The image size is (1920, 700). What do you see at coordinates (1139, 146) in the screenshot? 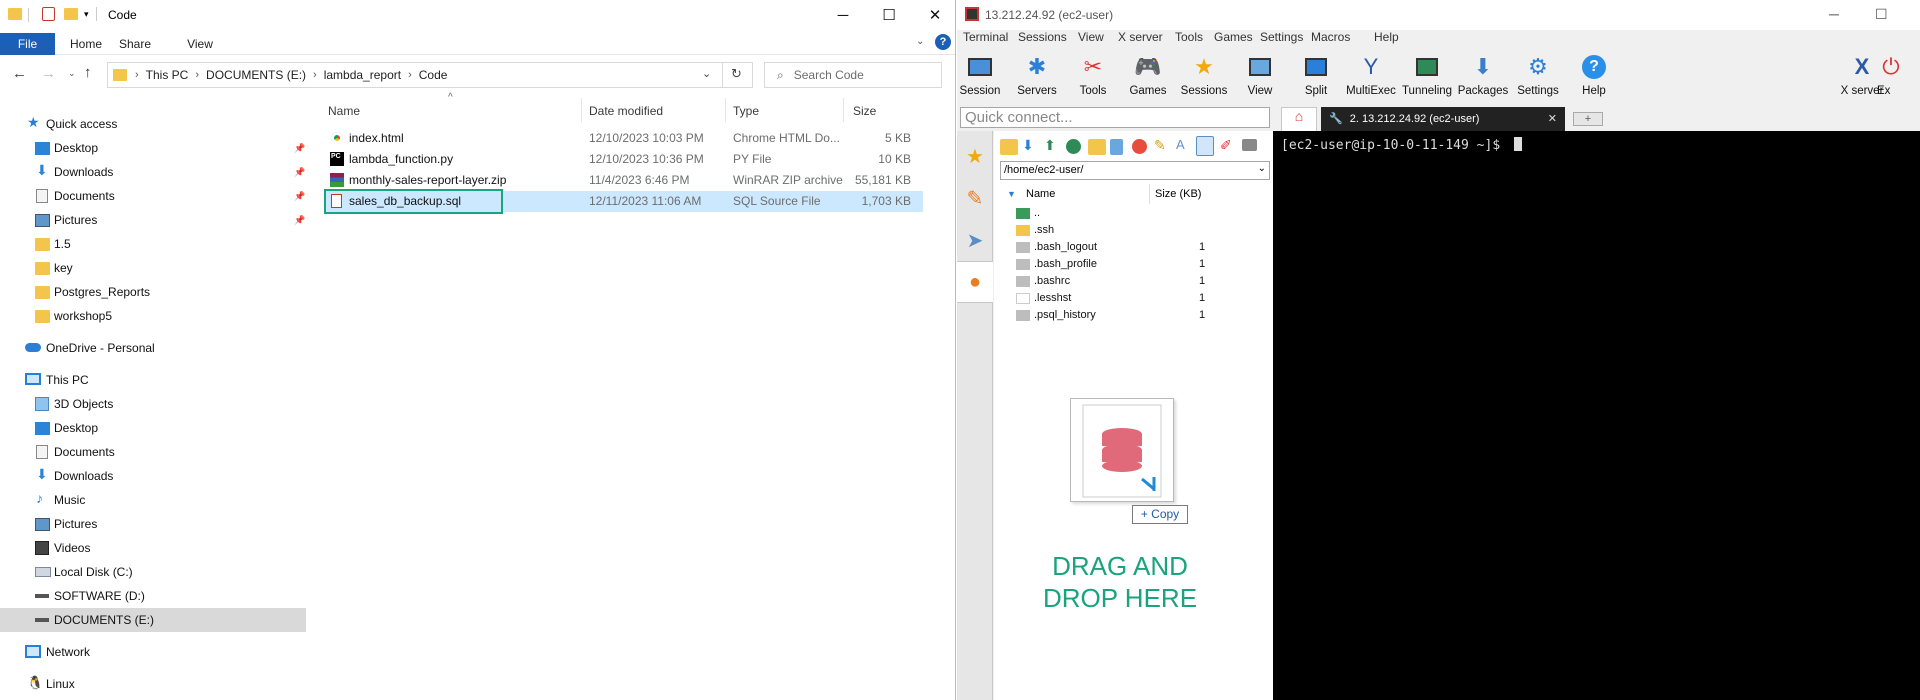
I see `sftp-delete-icon` at bounding box center [1139, 146].